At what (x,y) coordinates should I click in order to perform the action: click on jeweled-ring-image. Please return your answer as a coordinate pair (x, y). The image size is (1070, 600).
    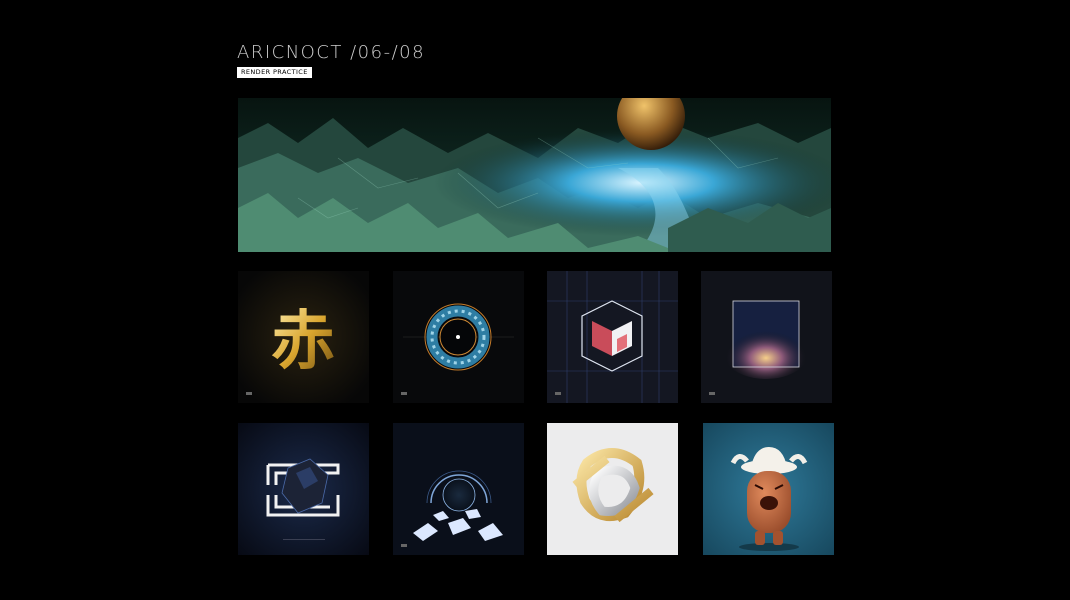
    Looking at the image, I should click on (458, 337).